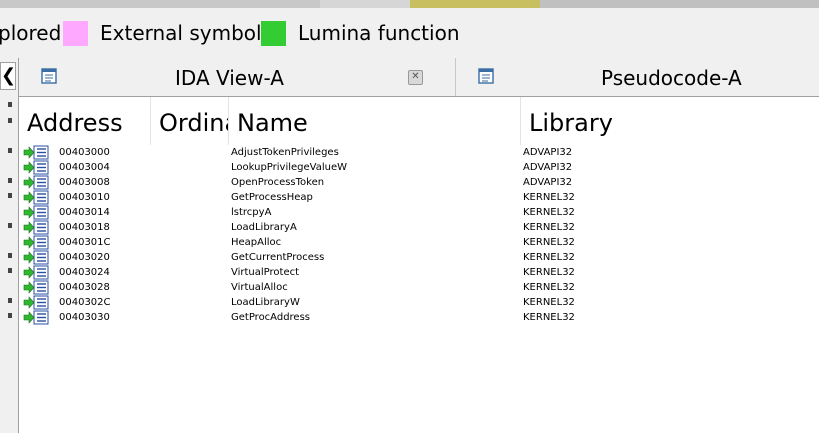 The width and height of the screenshot is (819, 433). What do you see at coordinates (84, 272) in the screenshot?
I see `cell-address: 00403024` at bounding box center [84, 272].